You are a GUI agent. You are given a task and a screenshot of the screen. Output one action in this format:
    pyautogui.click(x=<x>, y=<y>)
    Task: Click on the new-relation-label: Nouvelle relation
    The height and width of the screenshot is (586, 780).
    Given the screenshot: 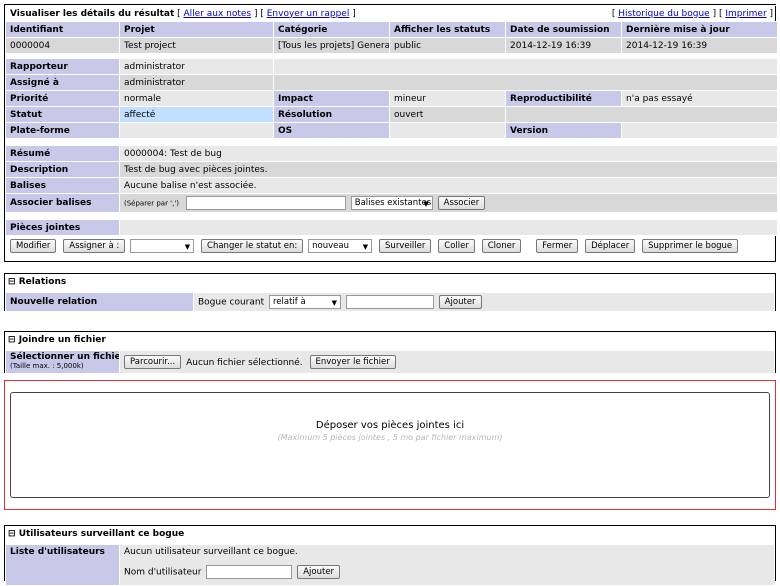 What is the action you would take?
    pyautogui.click(x=99, y=302)
    